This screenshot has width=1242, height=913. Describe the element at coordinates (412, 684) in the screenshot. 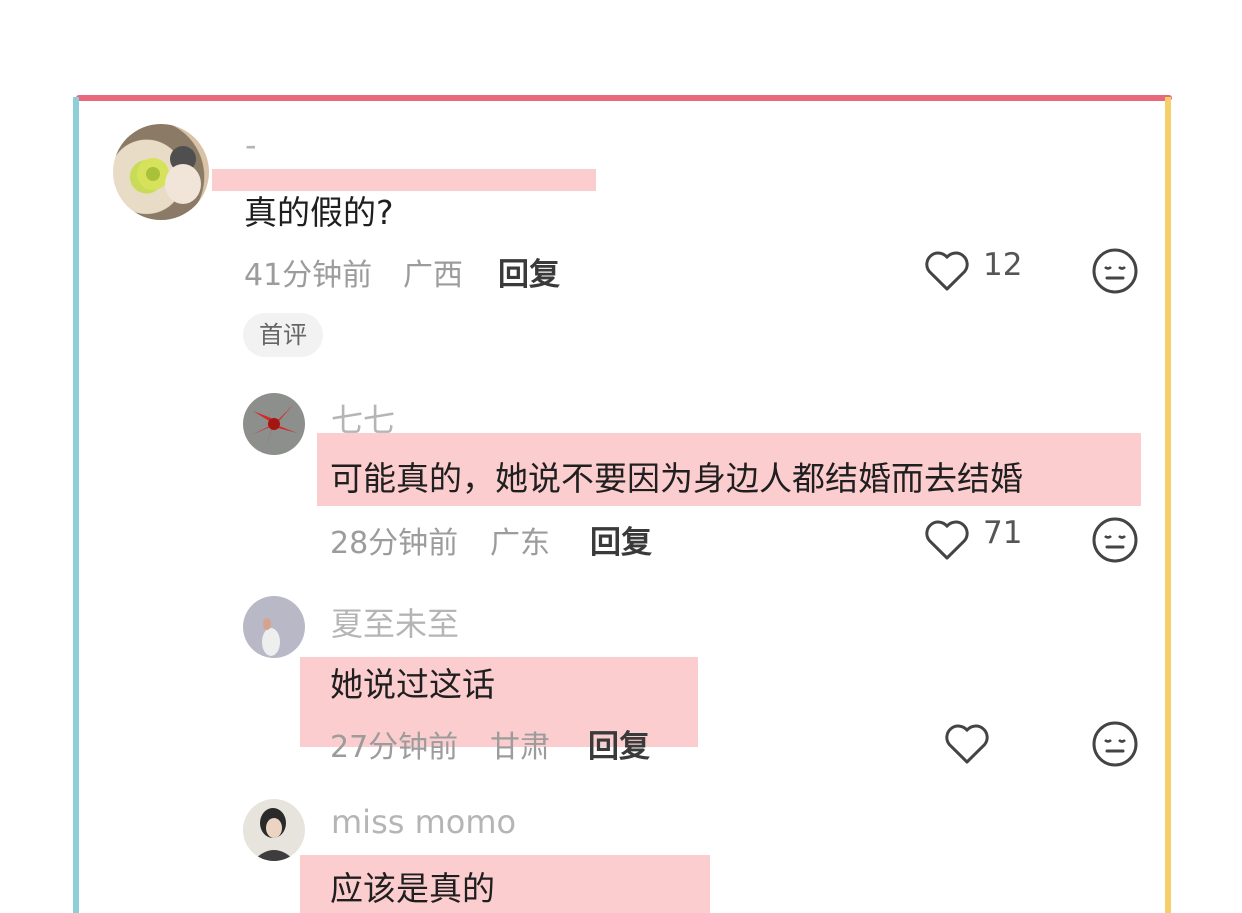

I see `comment-text: 她说过这话` at that location.